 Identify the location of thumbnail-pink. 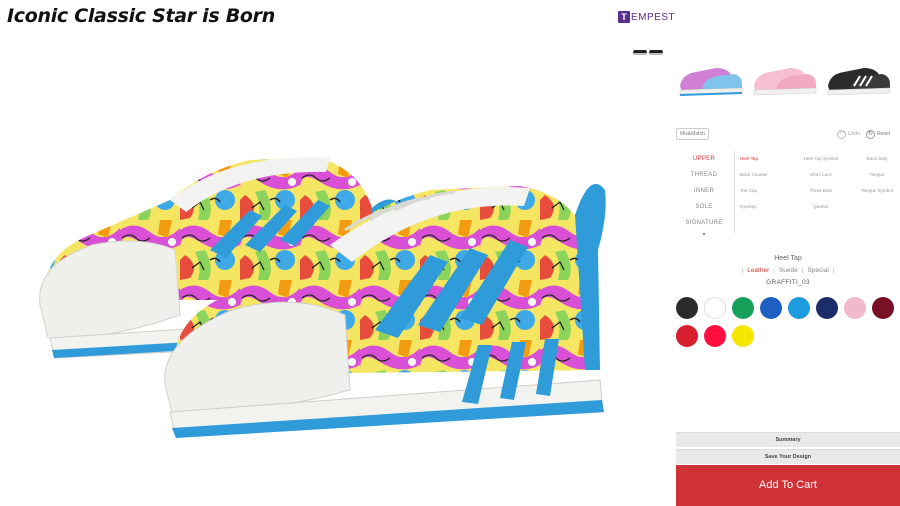
(784, 79).